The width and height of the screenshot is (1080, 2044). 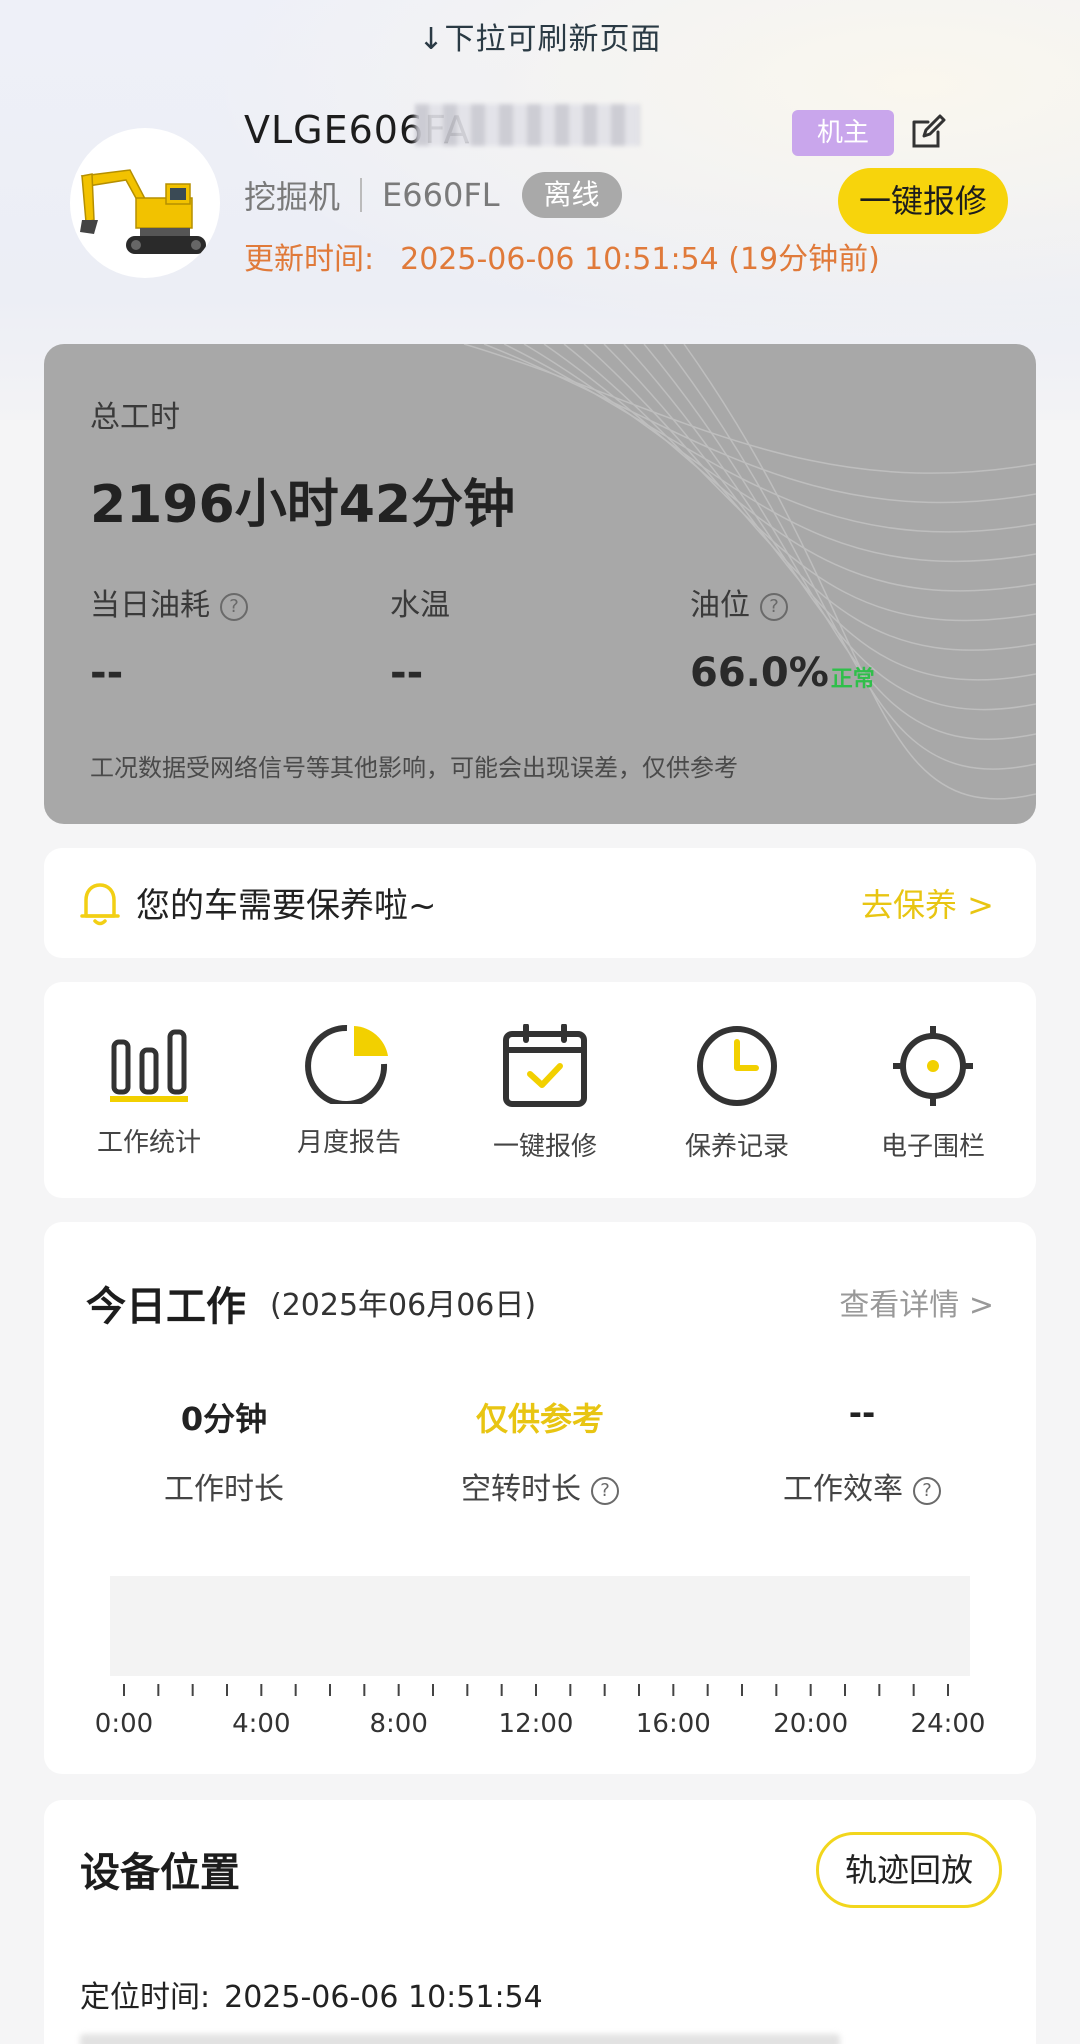 I want to click on device-meta-row: 挖掘机 E660FL 离线, so click(x=433, y=195).